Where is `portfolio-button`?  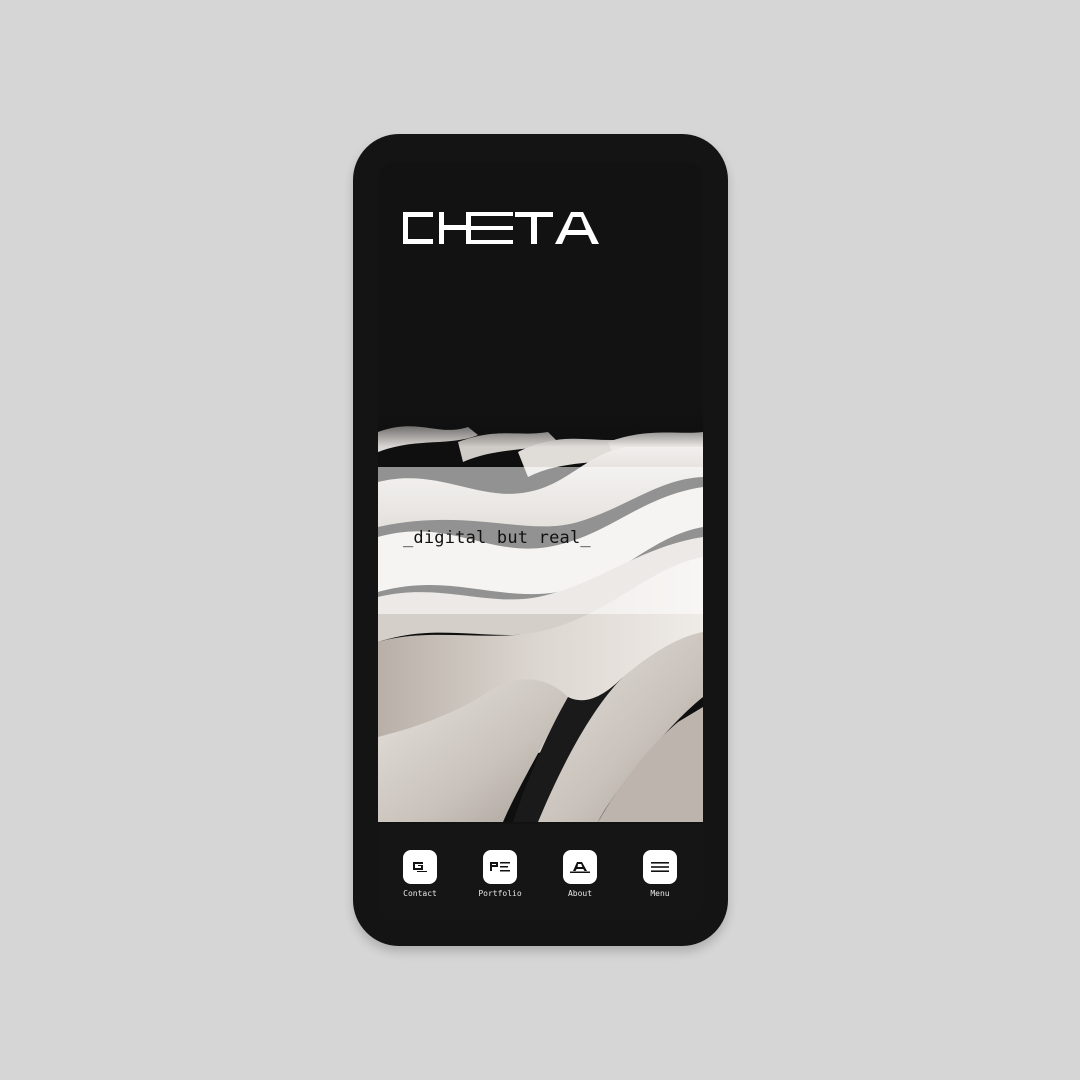
portfolio-button is located at coordinates (500, 867).